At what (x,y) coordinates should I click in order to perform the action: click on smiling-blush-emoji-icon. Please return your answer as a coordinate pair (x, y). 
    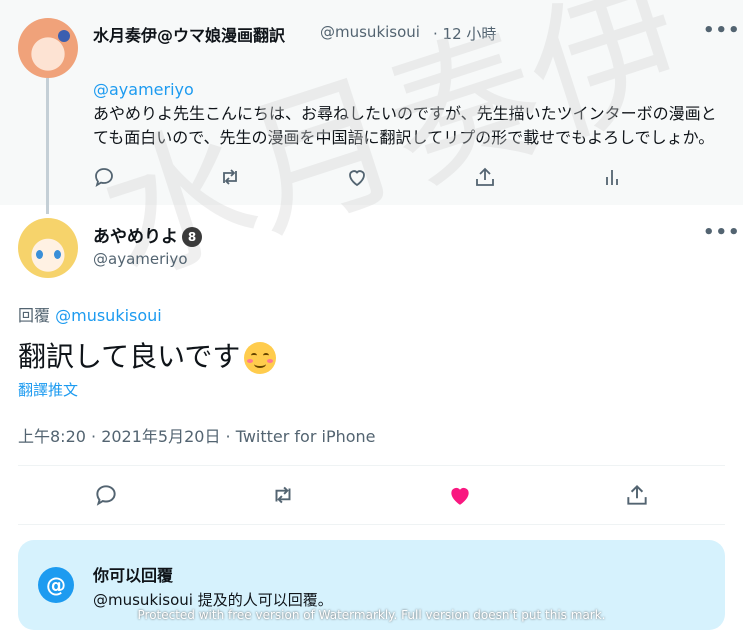
    Looking at the image, I should click on (260, 358).